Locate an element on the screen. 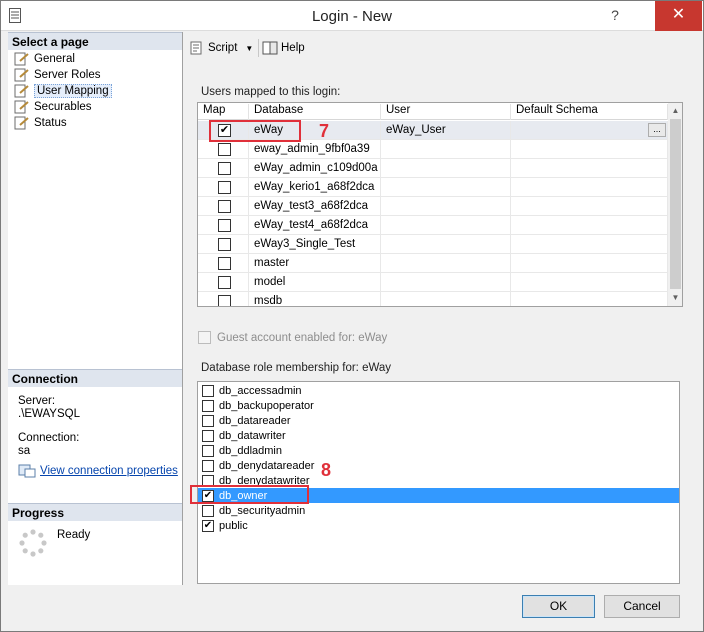 This screenshot has height=632, width=704. page-item-user-mapping: User Mapping is located at coordinates (63, 91).